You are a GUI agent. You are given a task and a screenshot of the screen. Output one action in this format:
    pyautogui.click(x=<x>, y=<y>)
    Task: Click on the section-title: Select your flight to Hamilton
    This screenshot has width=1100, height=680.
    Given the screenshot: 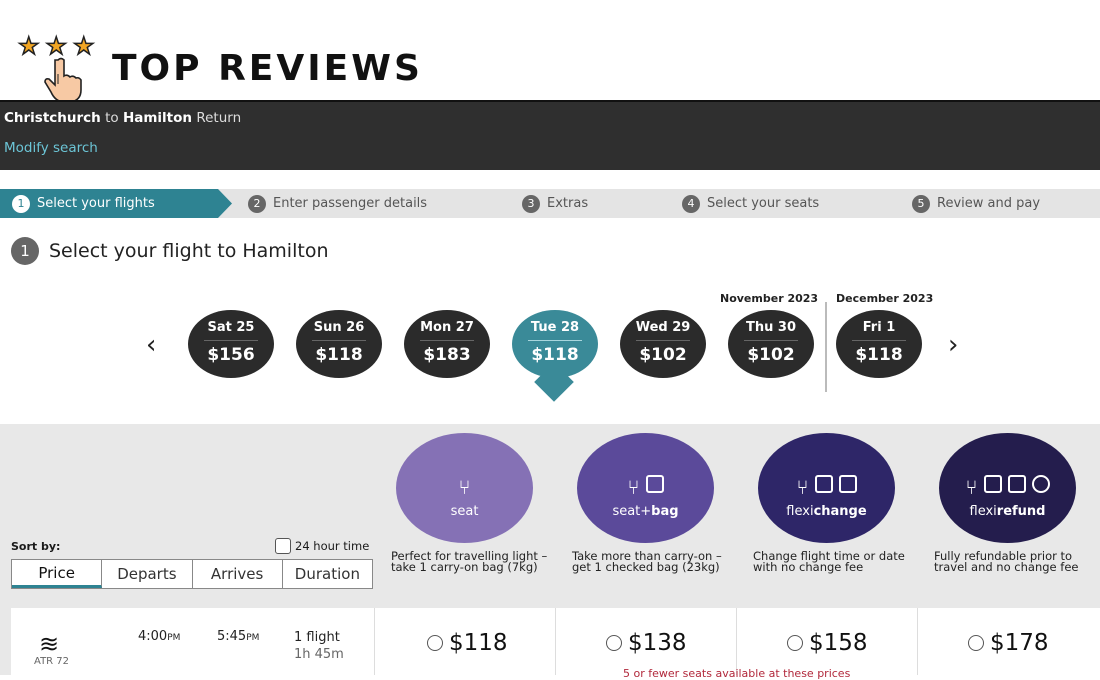 What is the action you would take?
    pyautogui.click(x=189, y=251)
    